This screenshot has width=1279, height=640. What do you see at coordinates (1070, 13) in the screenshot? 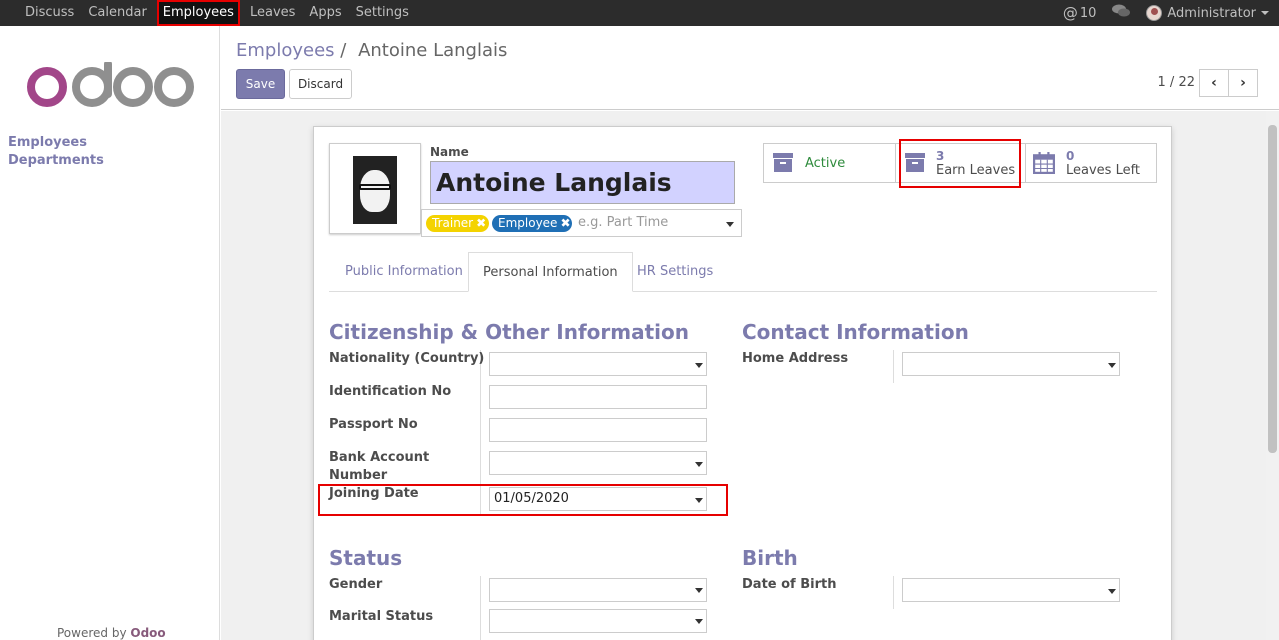
I see `at-icon: @` at bounding box center [1070, 13].